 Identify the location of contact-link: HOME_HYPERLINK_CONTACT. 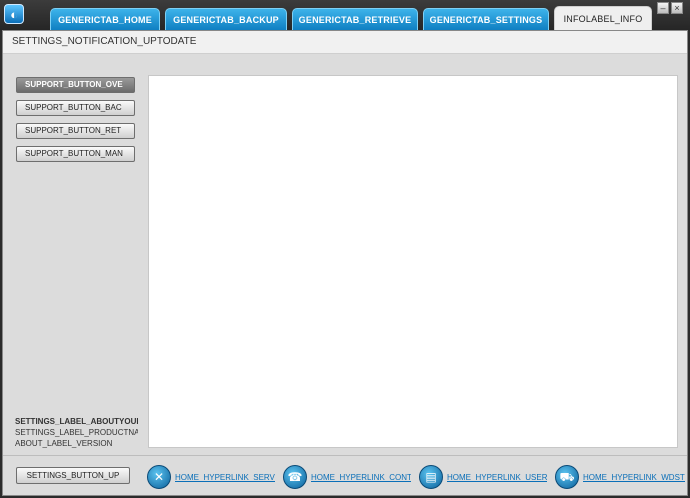
(361, 477).